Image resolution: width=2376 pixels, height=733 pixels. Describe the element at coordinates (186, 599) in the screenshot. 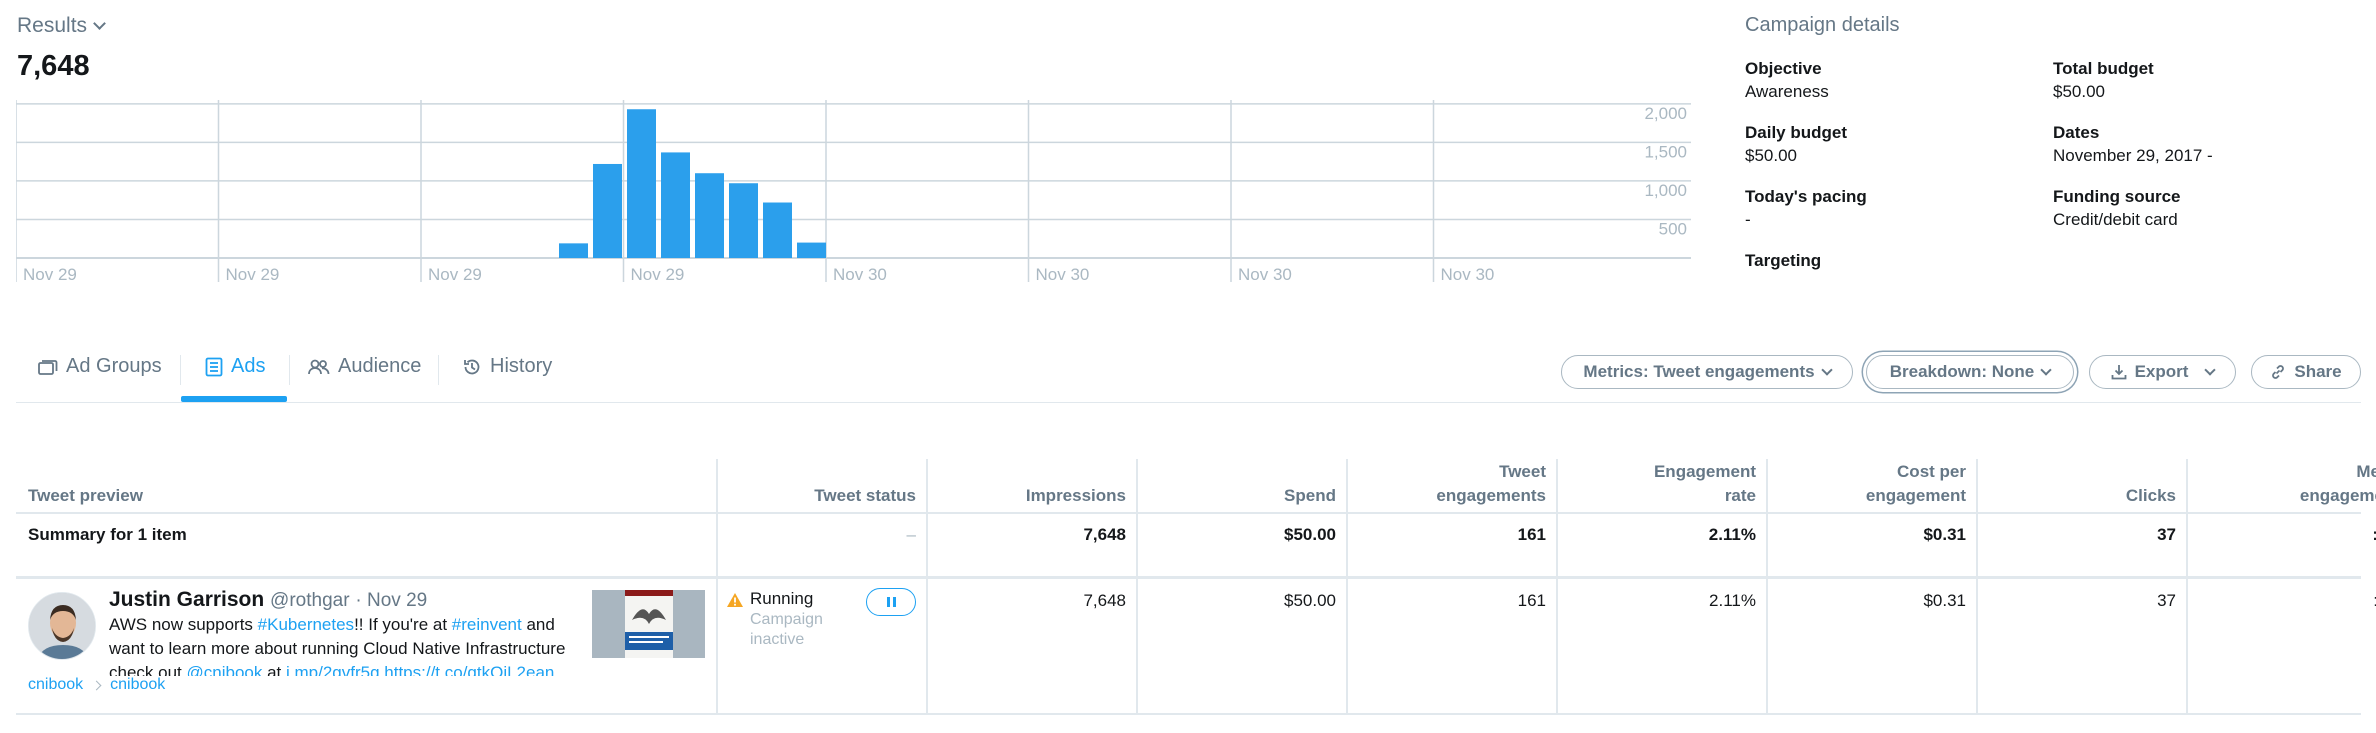

I see `tweet-author-name: Justin Garrison` at that location.